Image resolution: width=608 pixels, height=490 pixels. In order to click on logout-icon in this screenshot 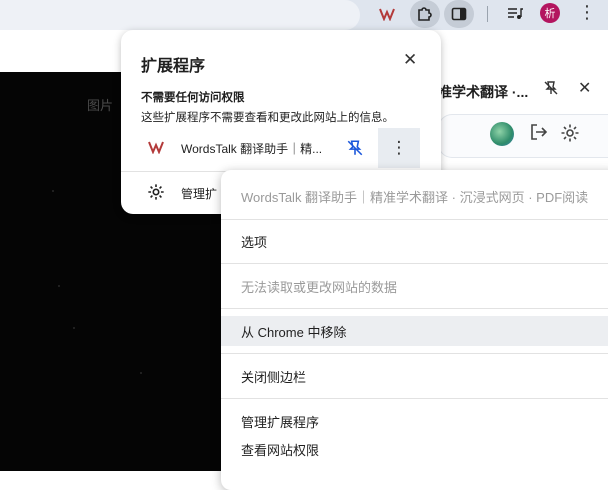, I will do `click(538, 134)`.